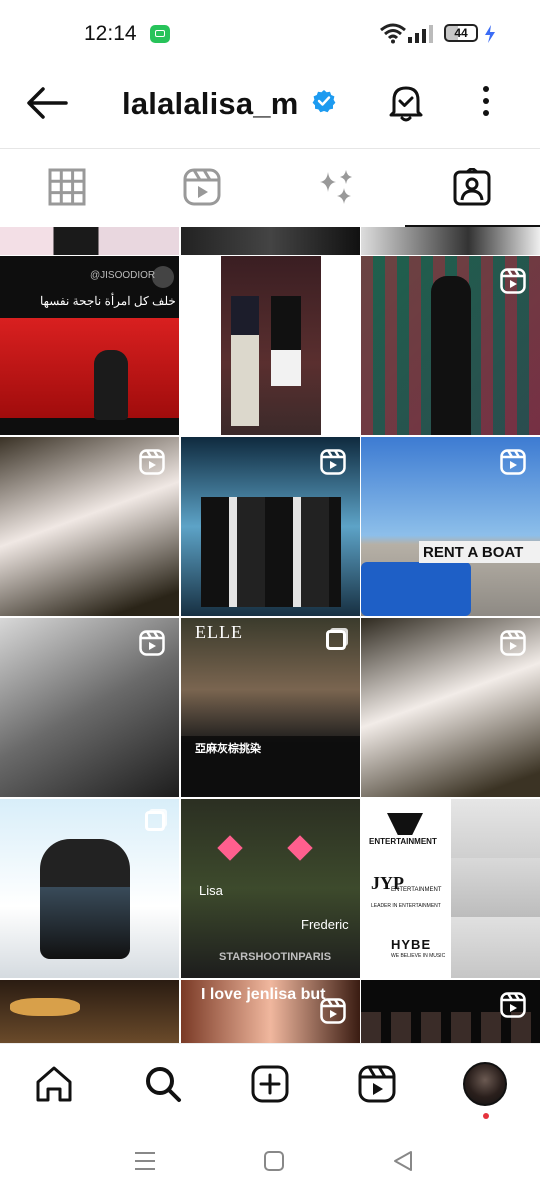  I want to click on reels-icon, so click(202, 187).